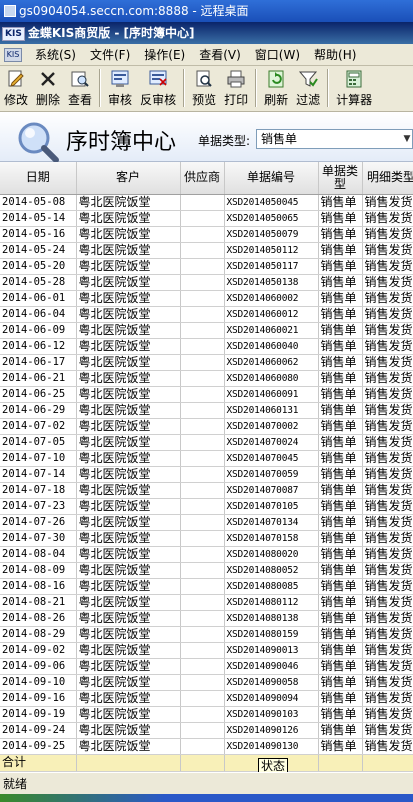  Describe the element at coordinates (271, 410) in the screenshot. I see `cell-doc-number: XSD2014060131` at that location.